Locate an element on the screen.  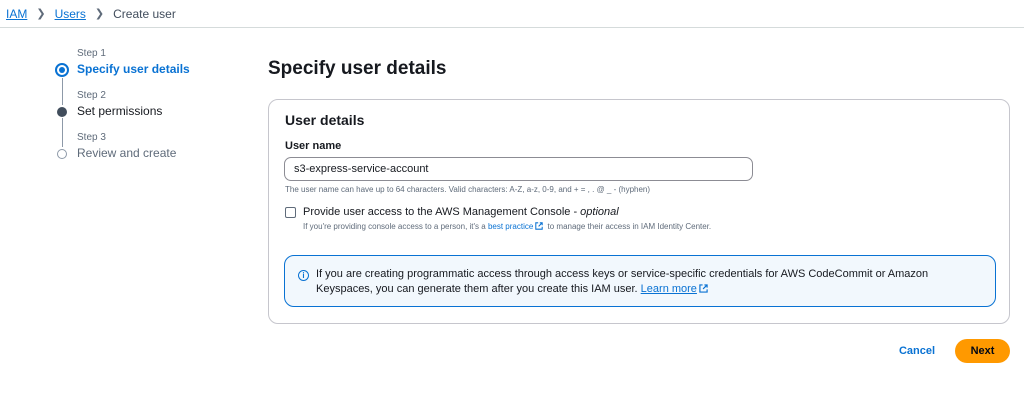
step-review-and-create: Step 3 Review and create is located at coordinates (146, 153).